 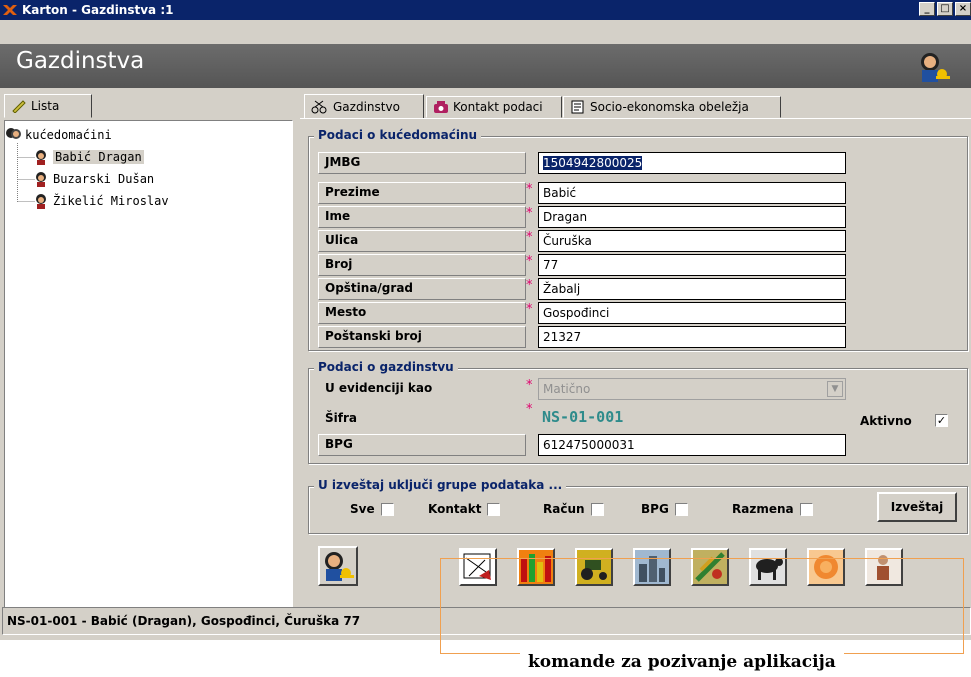 I want to click on evidencija-value: Matično, so click(x=567, y=389).